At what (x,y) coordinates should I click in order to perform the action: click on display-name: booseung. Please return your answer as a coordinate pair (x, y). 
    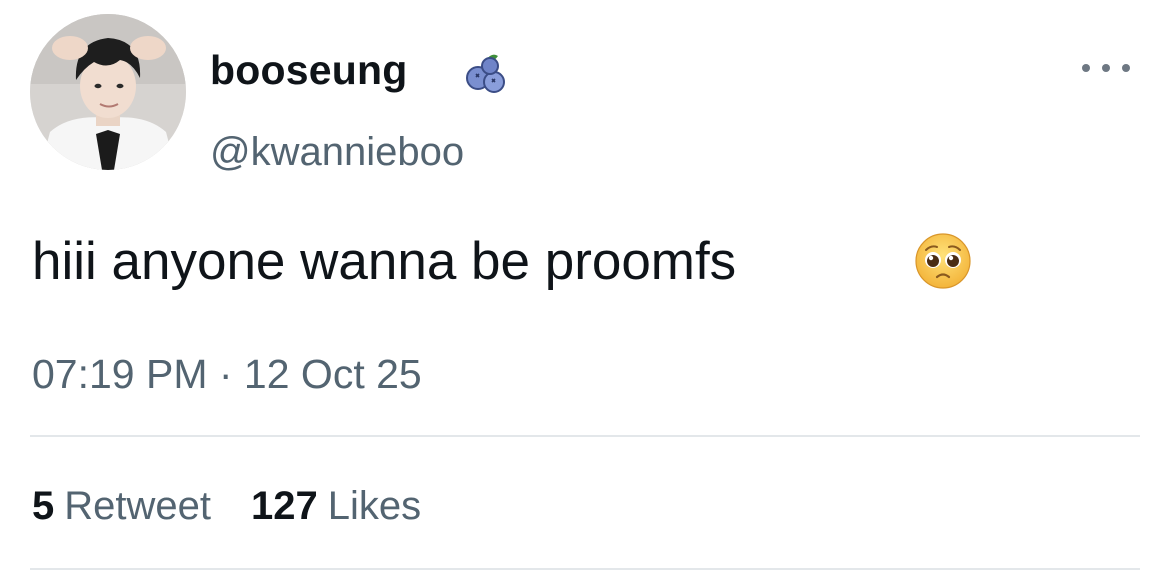
    Looking at the image, I should click on (308, 70).